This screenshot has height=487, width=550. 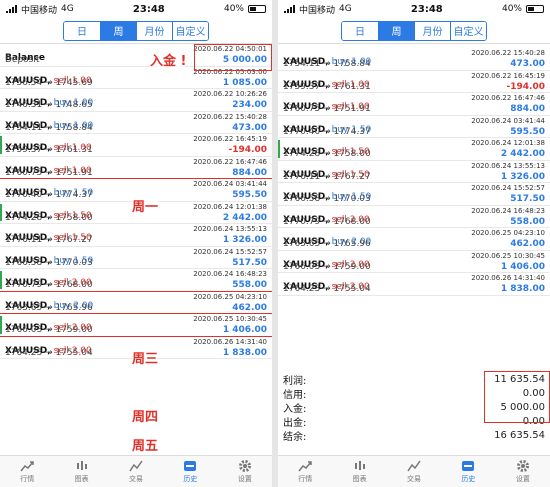 I want to click on clock: 23:48, so click(x=426, y=9).